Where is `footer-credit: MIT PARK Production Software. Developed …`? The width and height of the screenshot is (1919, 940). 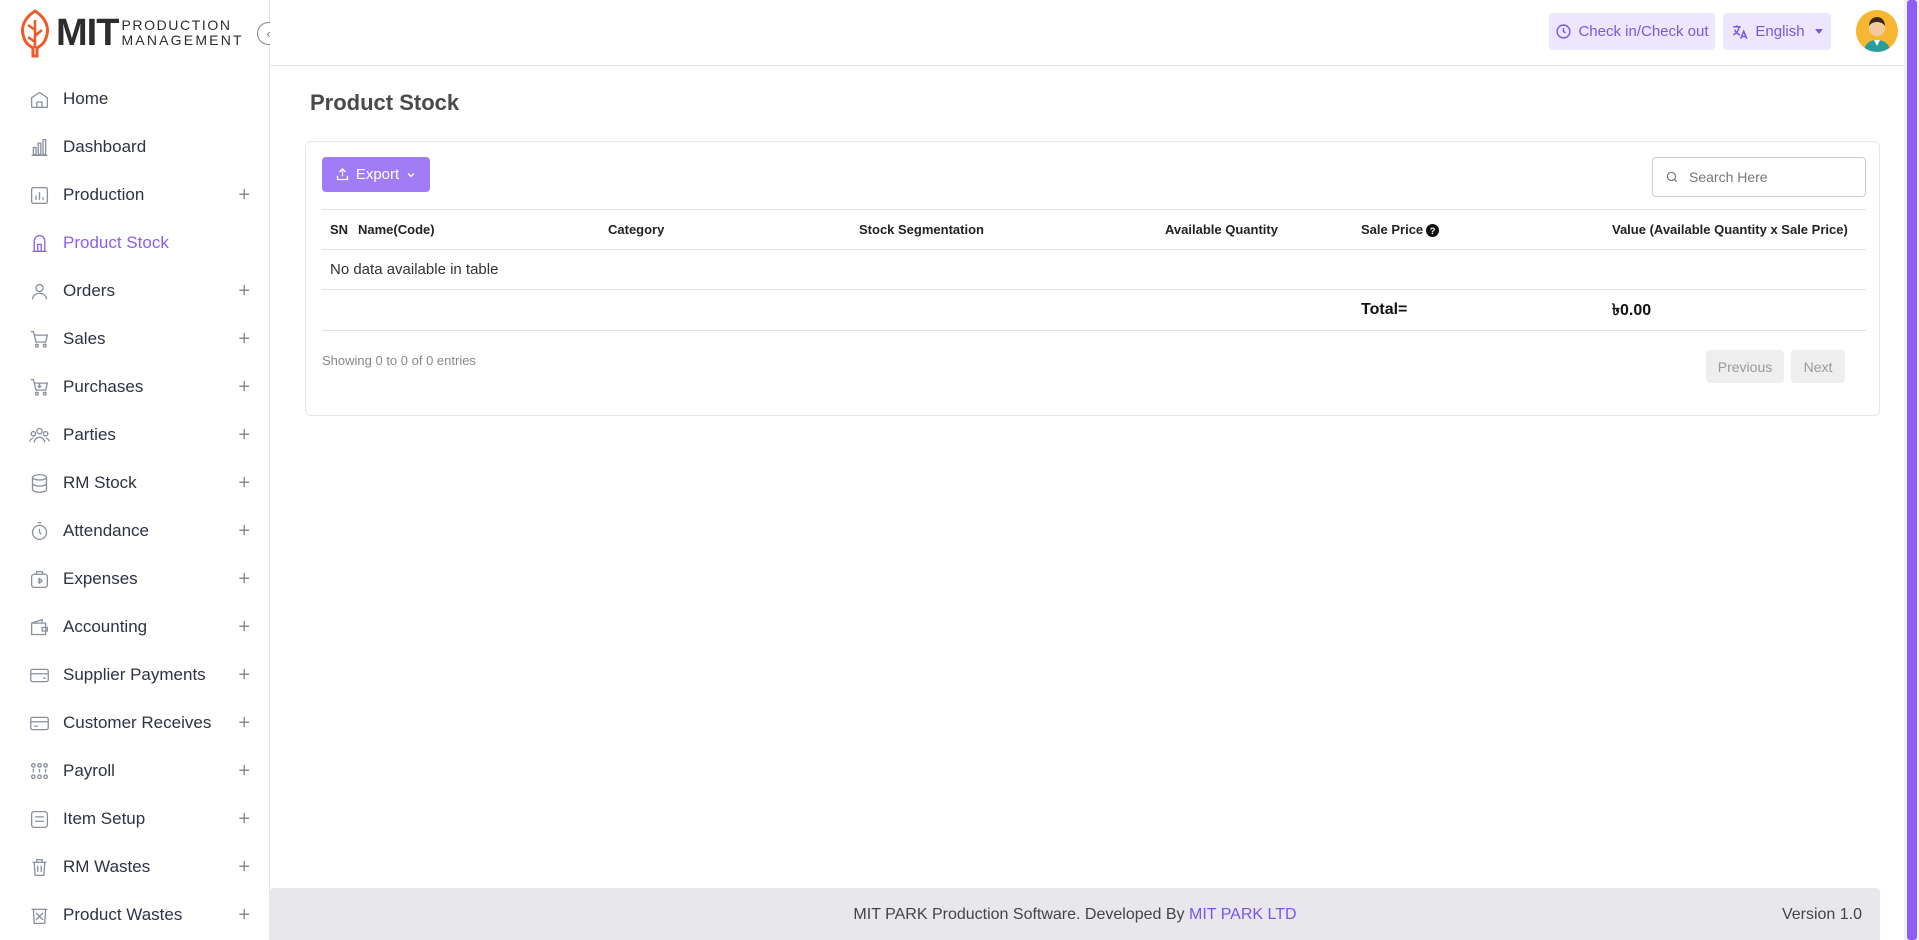 footer-credit: MIT PARK Production Software. Developed … is located at coordinates (1075, 915).